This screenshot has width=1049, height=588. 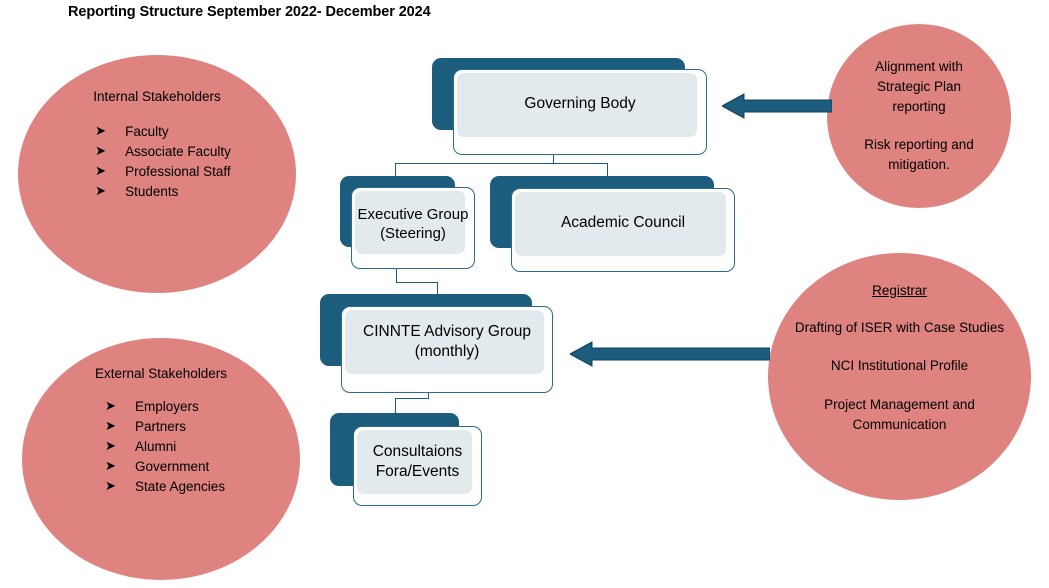 What do you see at coordinates (899, 328) in the screenshot?
I see `registrar-paragraph-1: Drafting of ISER with Case Studies` at bounding box center [899, 328].